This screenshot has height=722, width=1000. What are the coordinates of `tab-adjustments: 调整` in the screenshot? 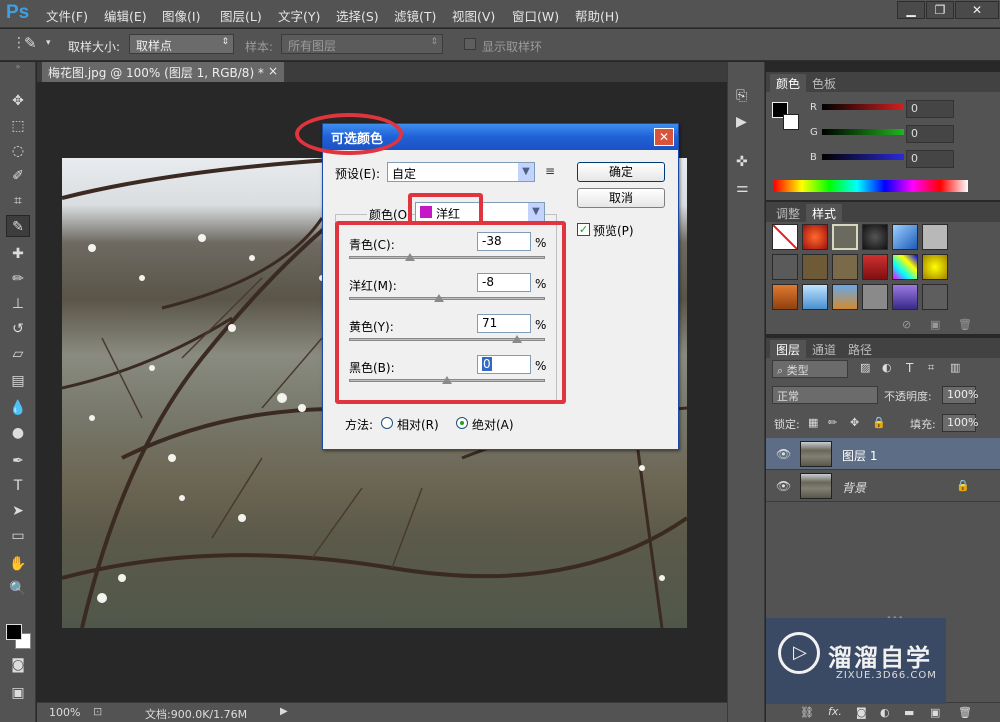 It's located at (788, 213).